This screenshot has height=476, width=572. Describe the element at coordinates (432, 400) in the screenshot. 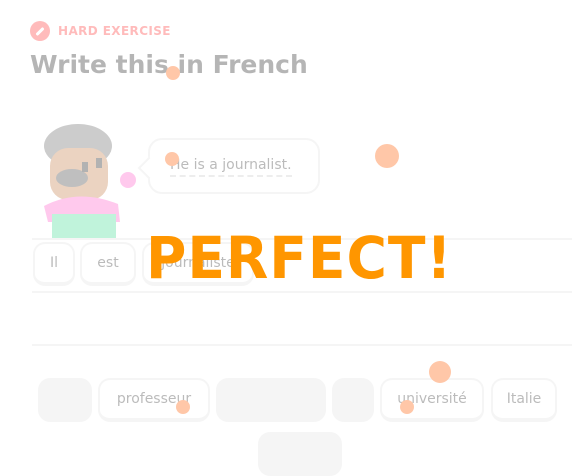

I see `word-bank-chip: université` at that location.